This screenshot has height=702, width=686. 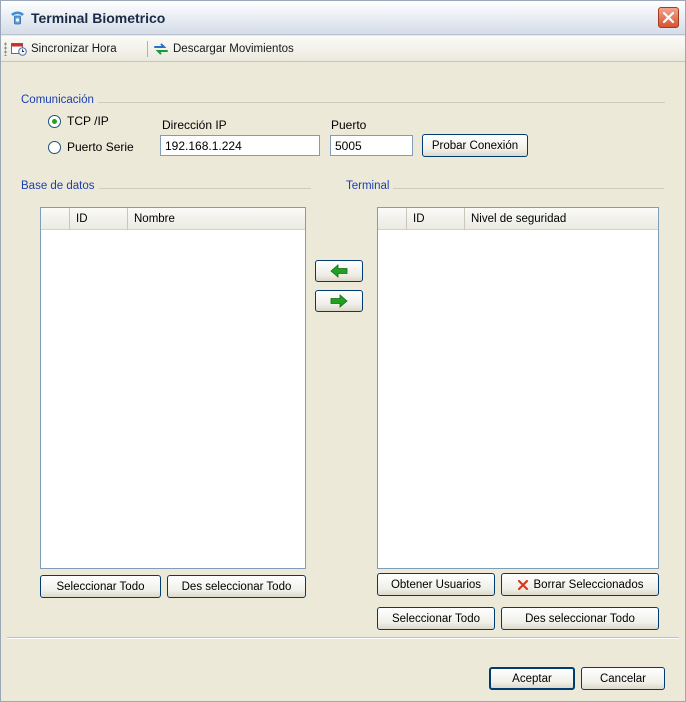 I want to click on tcp-ip-radio: TCP /IP, so click(x=78, y=121).